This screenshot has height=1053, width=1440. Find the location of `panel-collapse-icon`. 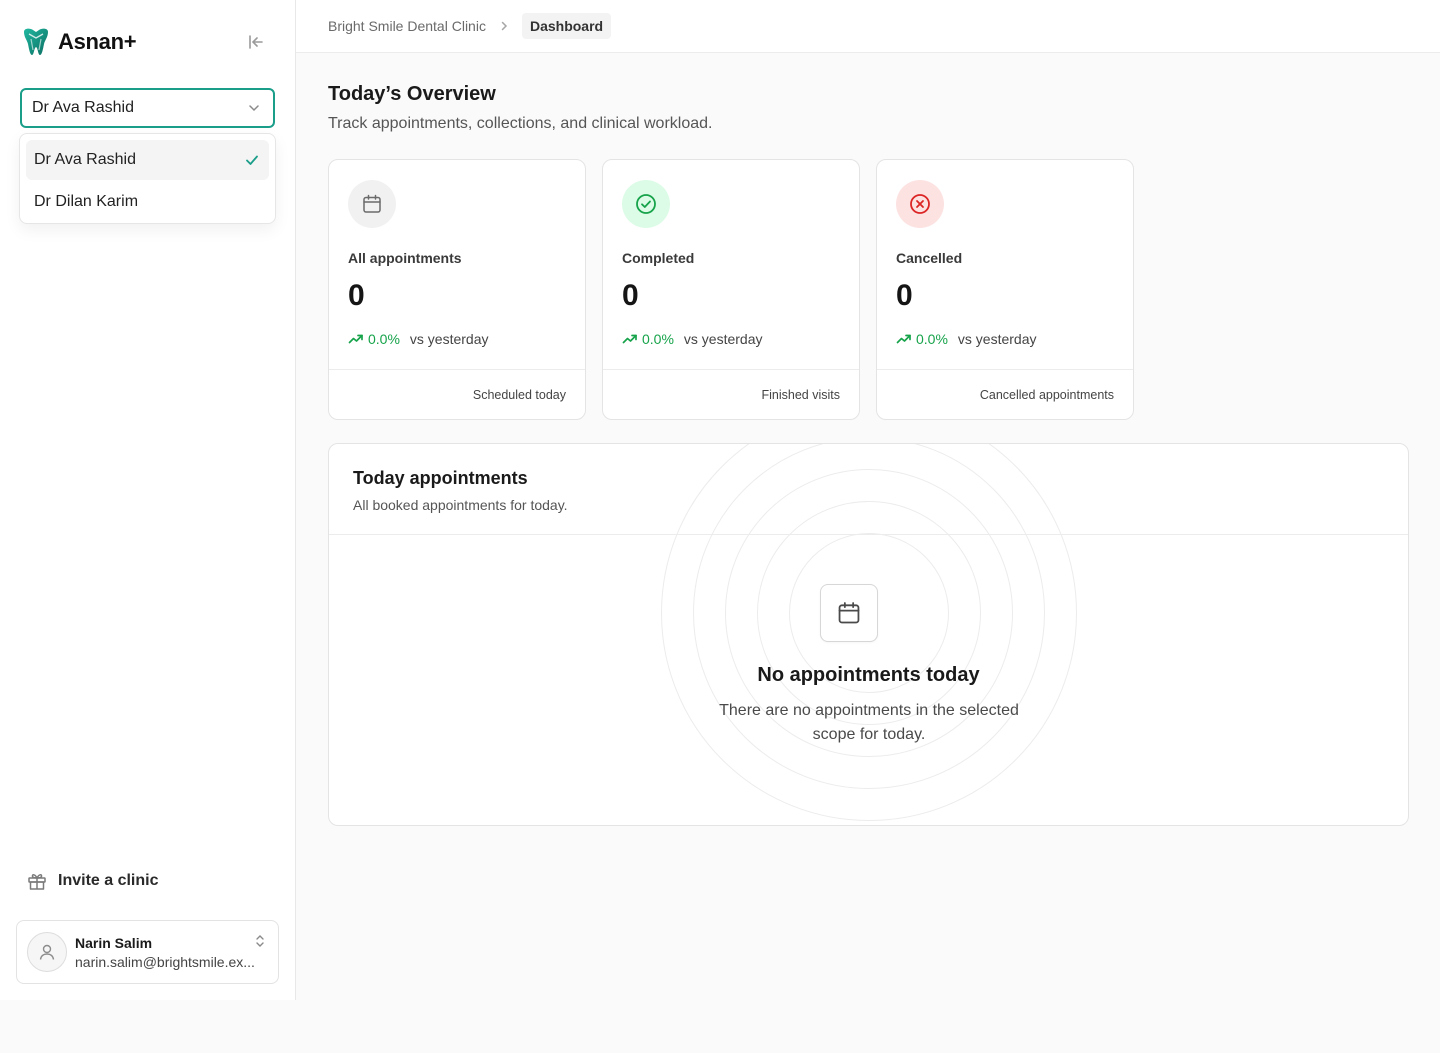

panel-collapse-icon is located at coordinates (256, 42).